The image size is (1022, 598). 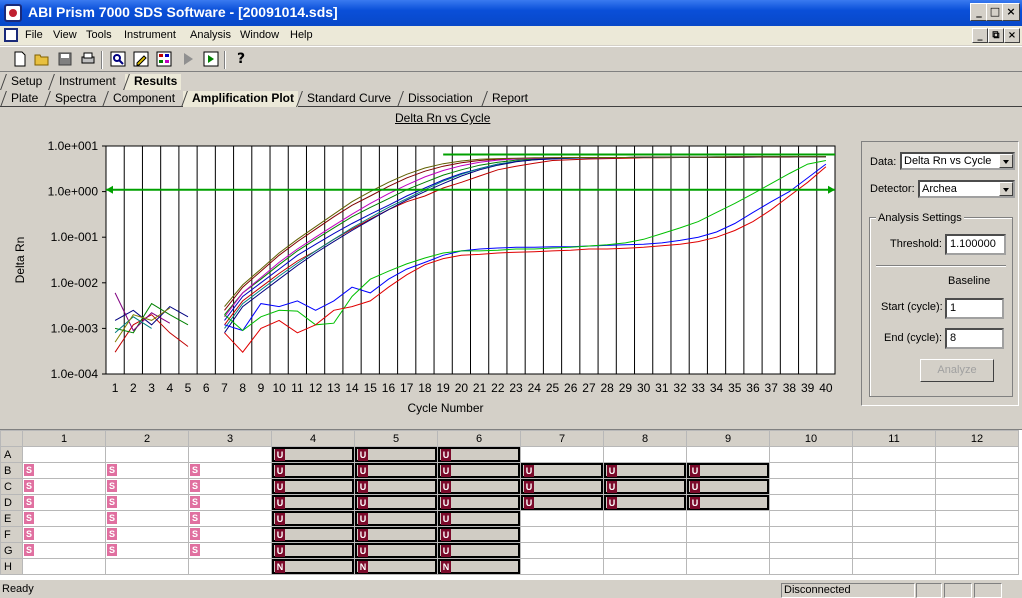 What do you see at coordinates (645, 438) in the screenshot?
I see `plate-column-header: 8` at bounding box center [645, 438].